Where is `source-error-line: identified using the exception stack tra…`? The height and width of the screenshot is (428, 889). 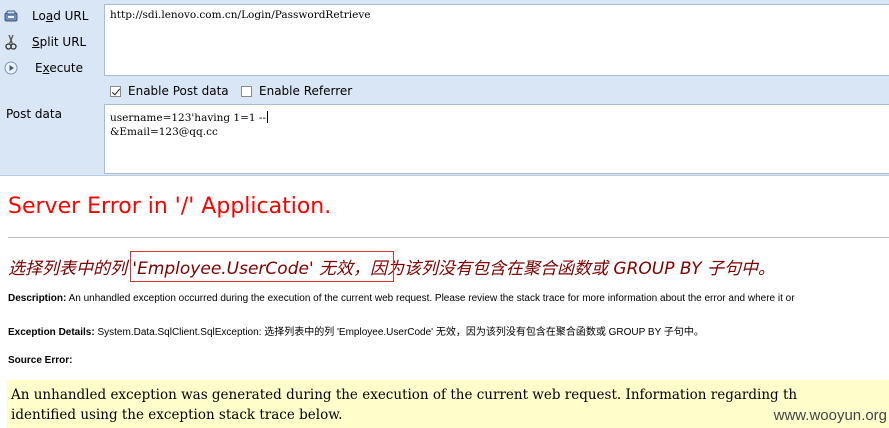
source-error-line: identified using the exception stack tra… is located at coordinates (177, 415).